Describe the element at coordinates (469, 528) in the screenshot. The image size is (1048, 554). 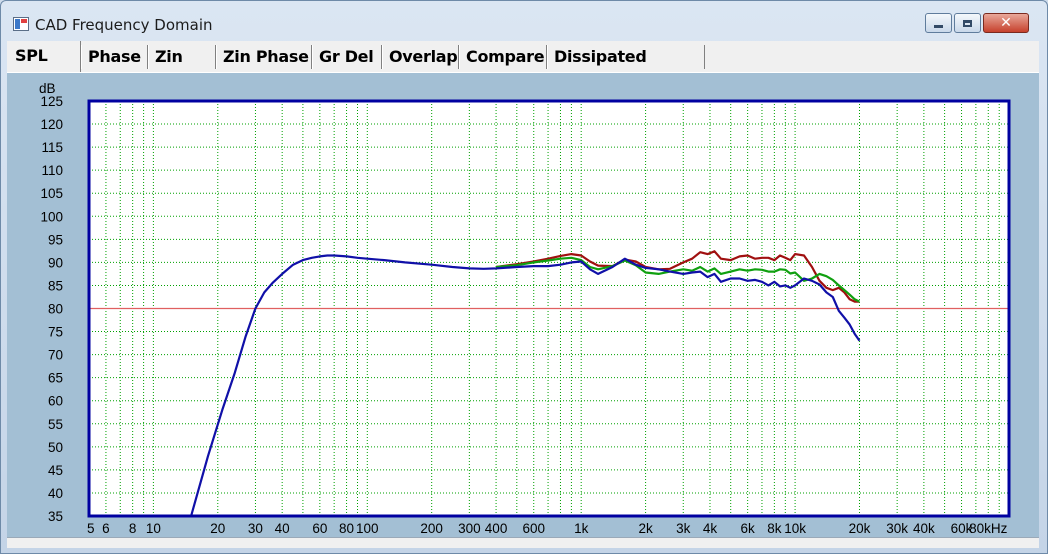
I see `x-tick-label: 300` at that location.